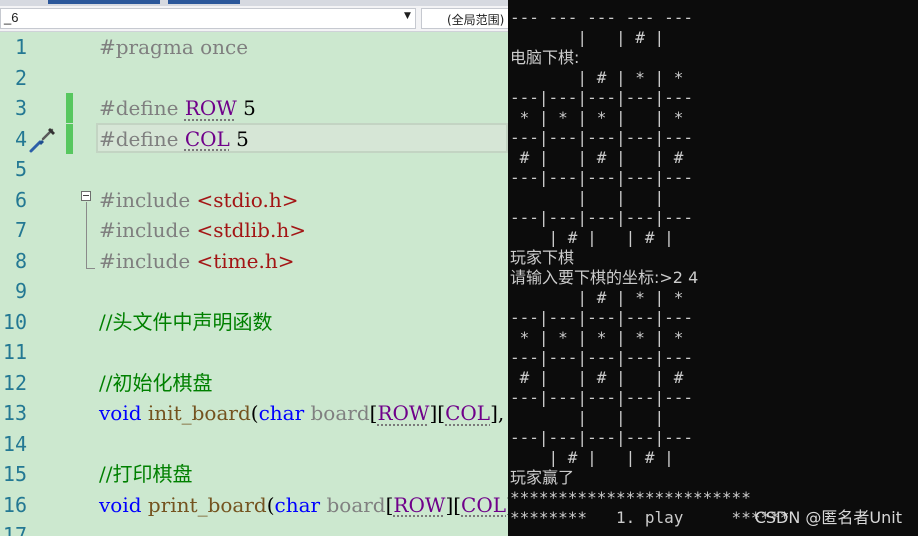  I want to click on code-line: 4 #define COL 5, so click(254, 139).